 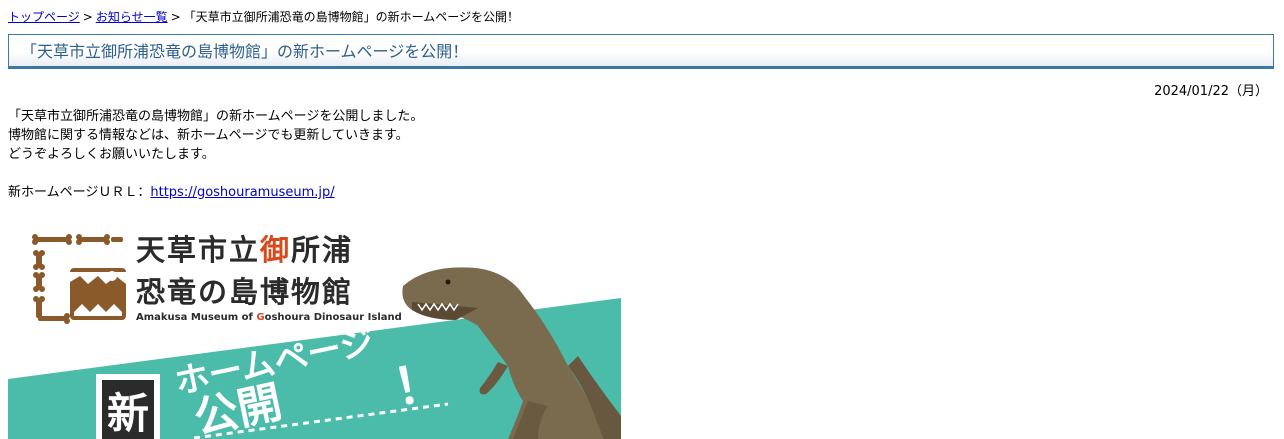 I want to click on new-badge-text: 新, so click(x=128, y=413).